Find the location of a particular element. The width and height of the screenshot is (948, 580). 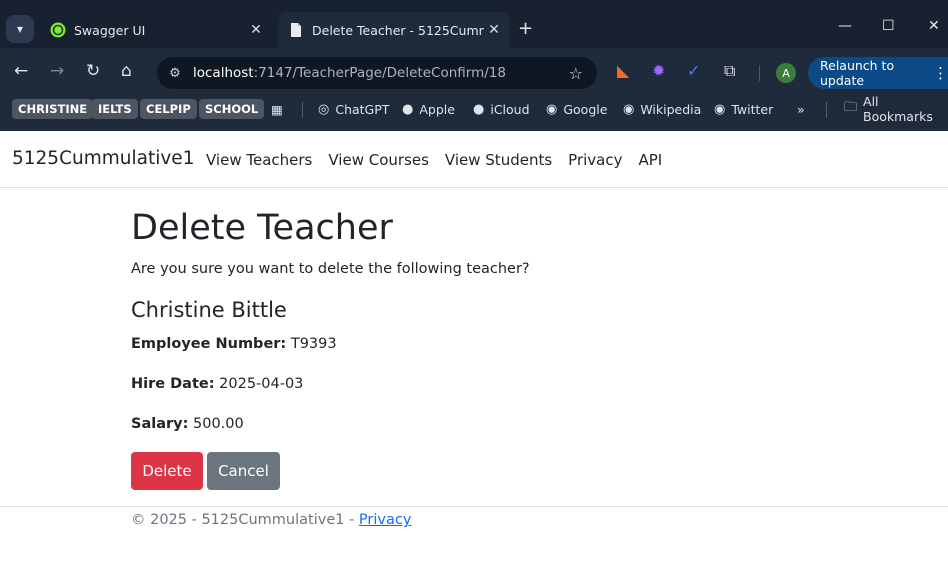

maximize-icon: ☐ is located at coordinates (888, 26).